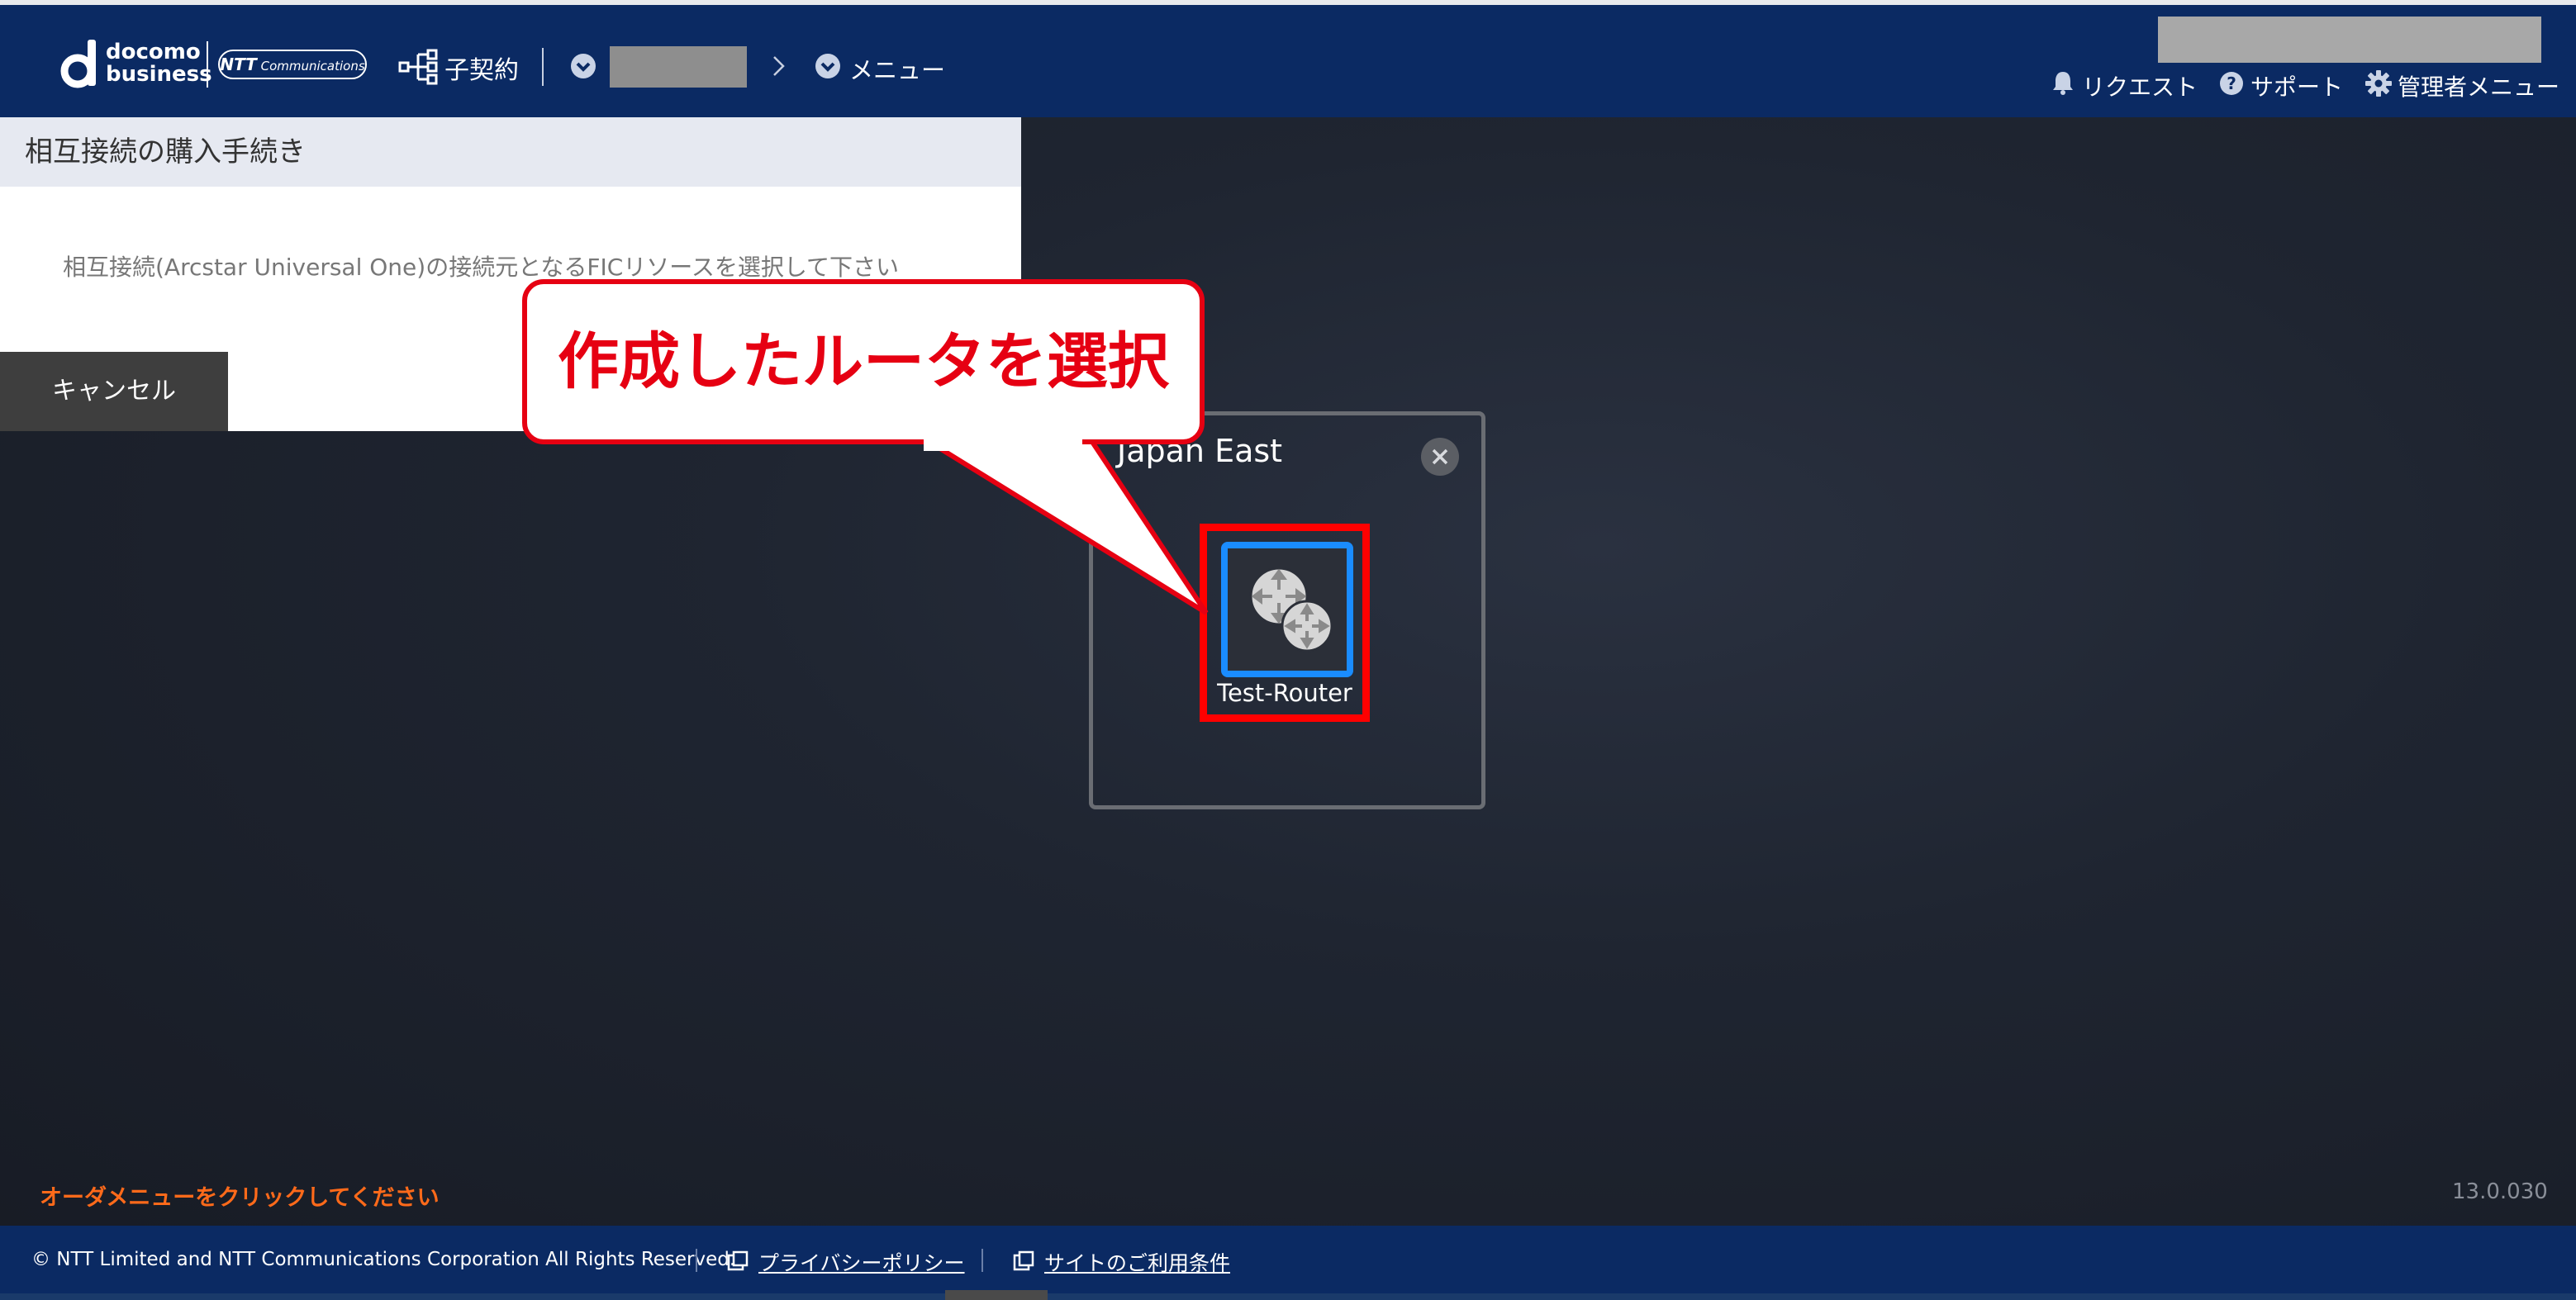 This screenshot has height=1300, width=2576. I want to click on help-icon: ?, so click(2231, 83).